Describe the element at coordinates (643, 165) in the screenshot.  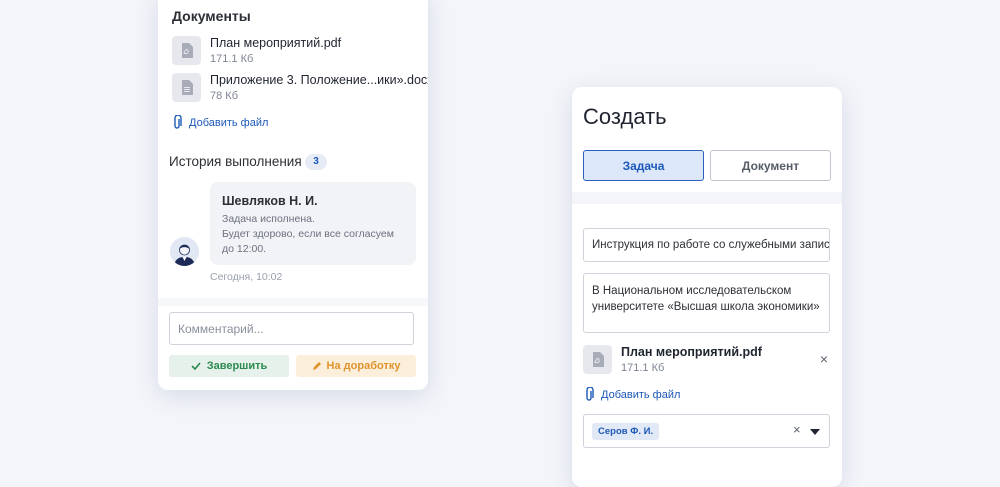
I see `tab-task: Задача` at that location.